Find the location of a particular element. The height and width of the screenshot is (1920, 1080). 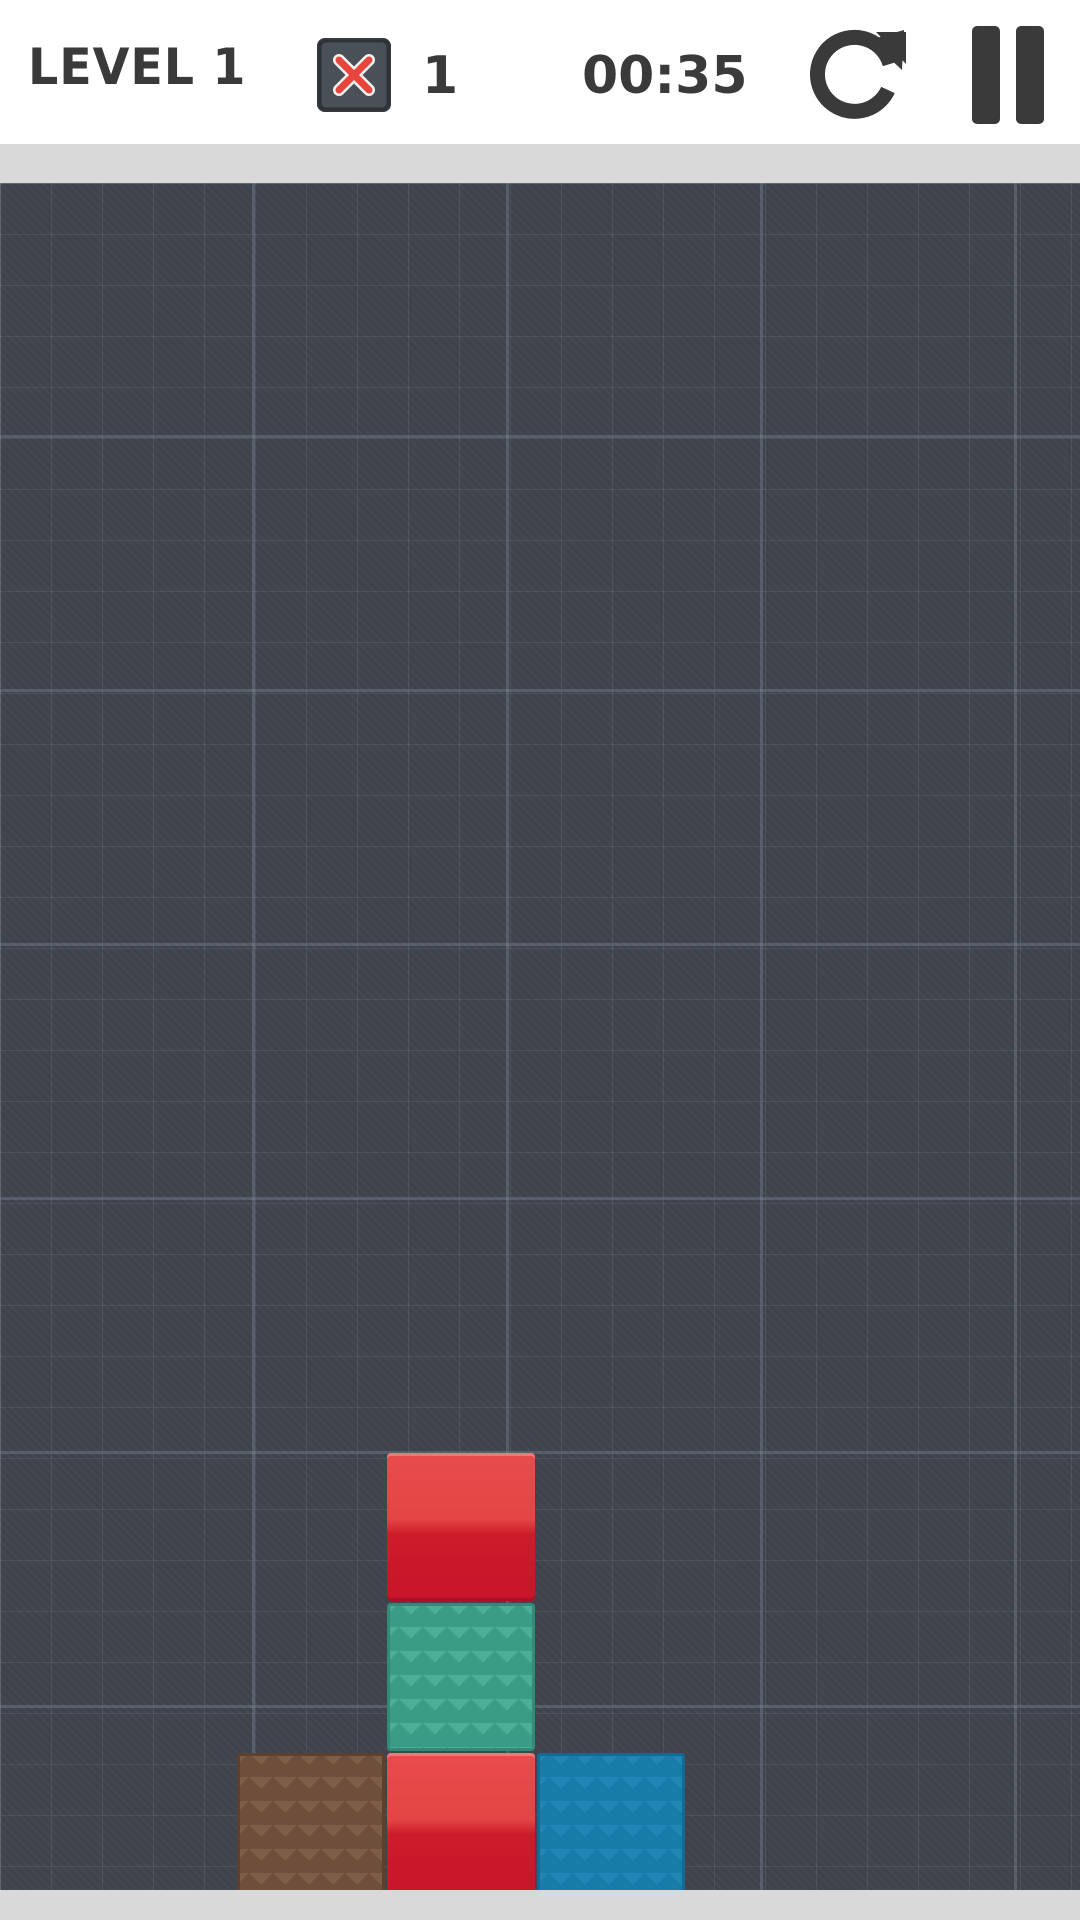

bomb-count: 1 is located at coordinates (440, 76).